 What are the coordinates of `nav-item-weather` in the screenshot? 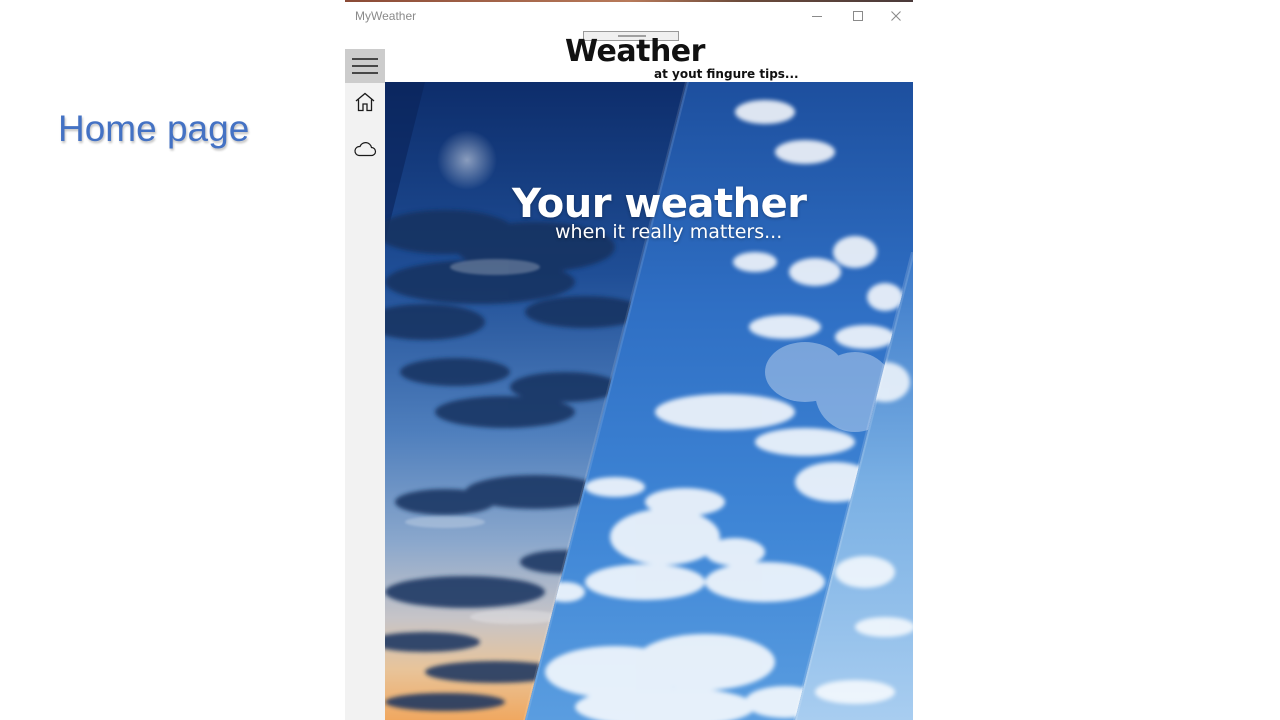 It's located at (365, 149).